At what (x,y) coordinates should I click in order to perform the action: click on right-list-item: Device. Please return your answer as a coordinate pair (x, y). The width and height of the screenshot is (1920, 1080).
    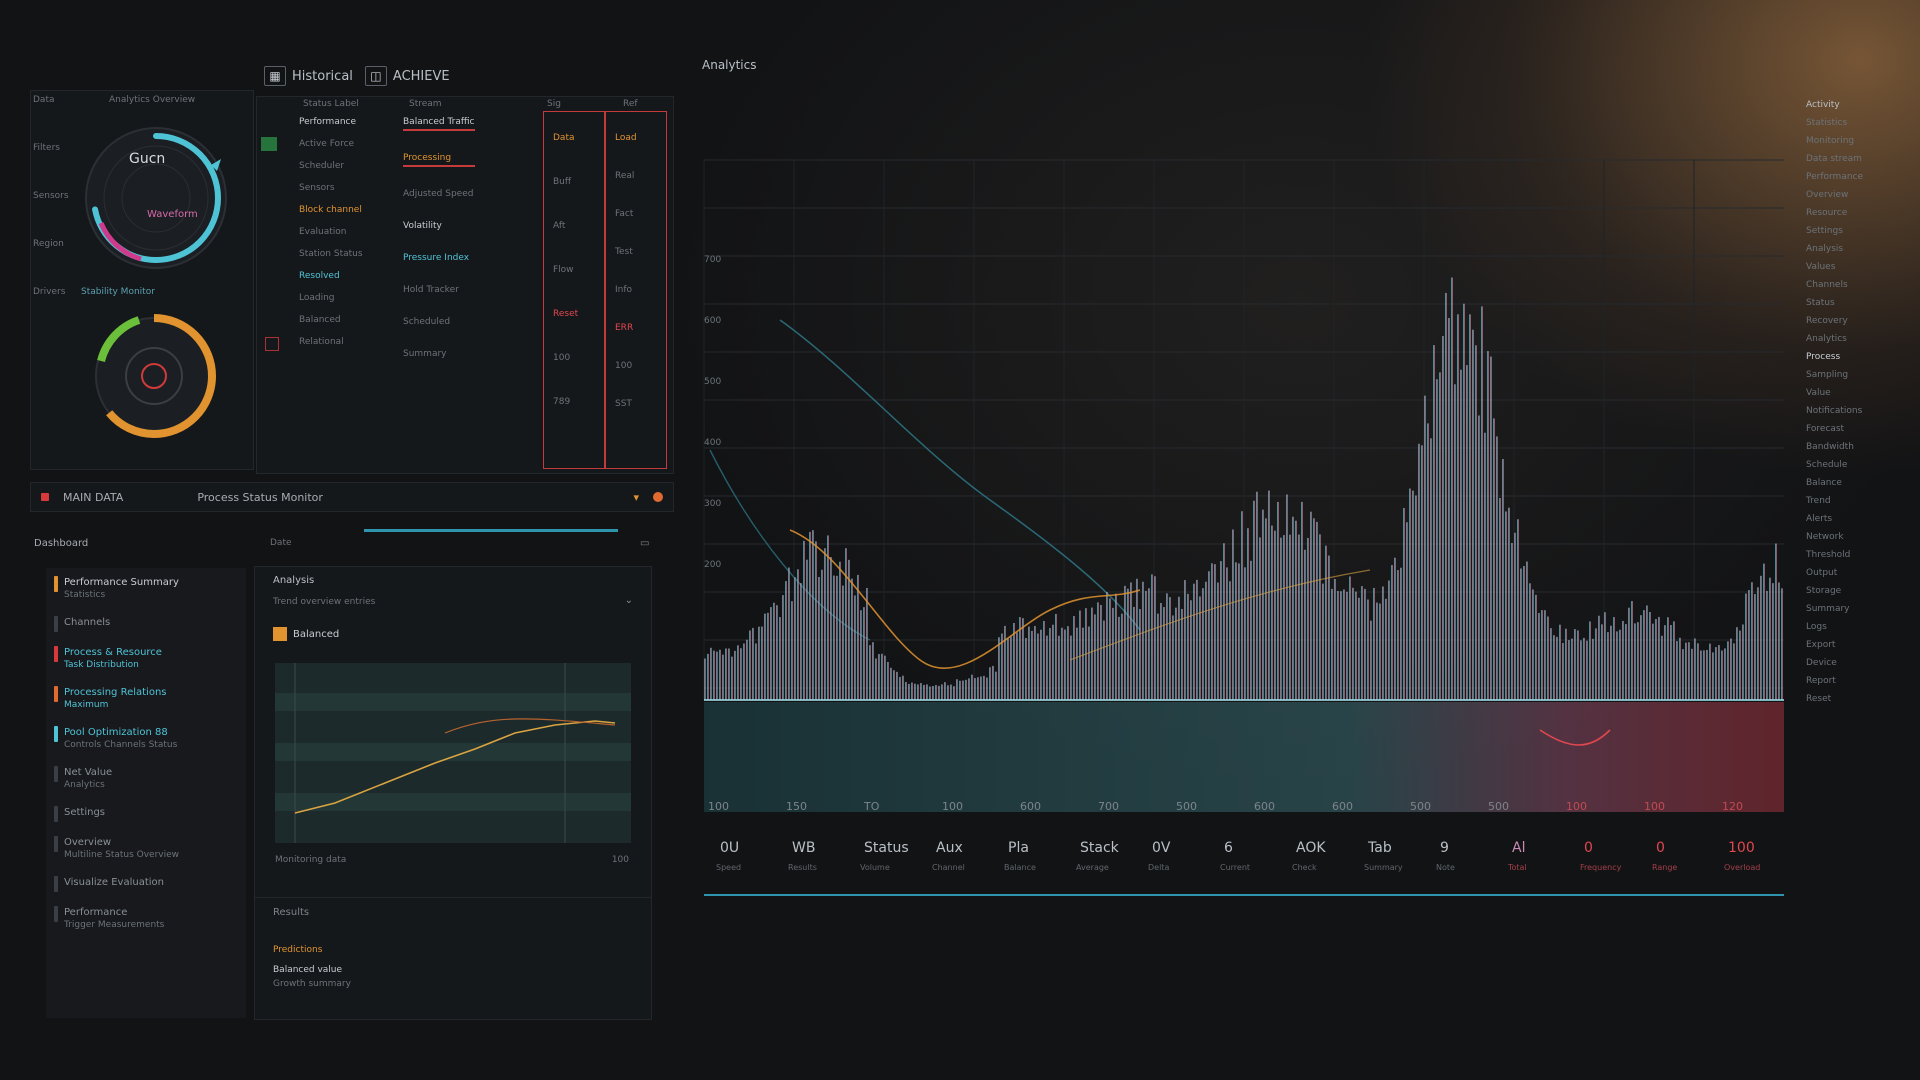
    Looking at the image, I should click on (1859, 663).